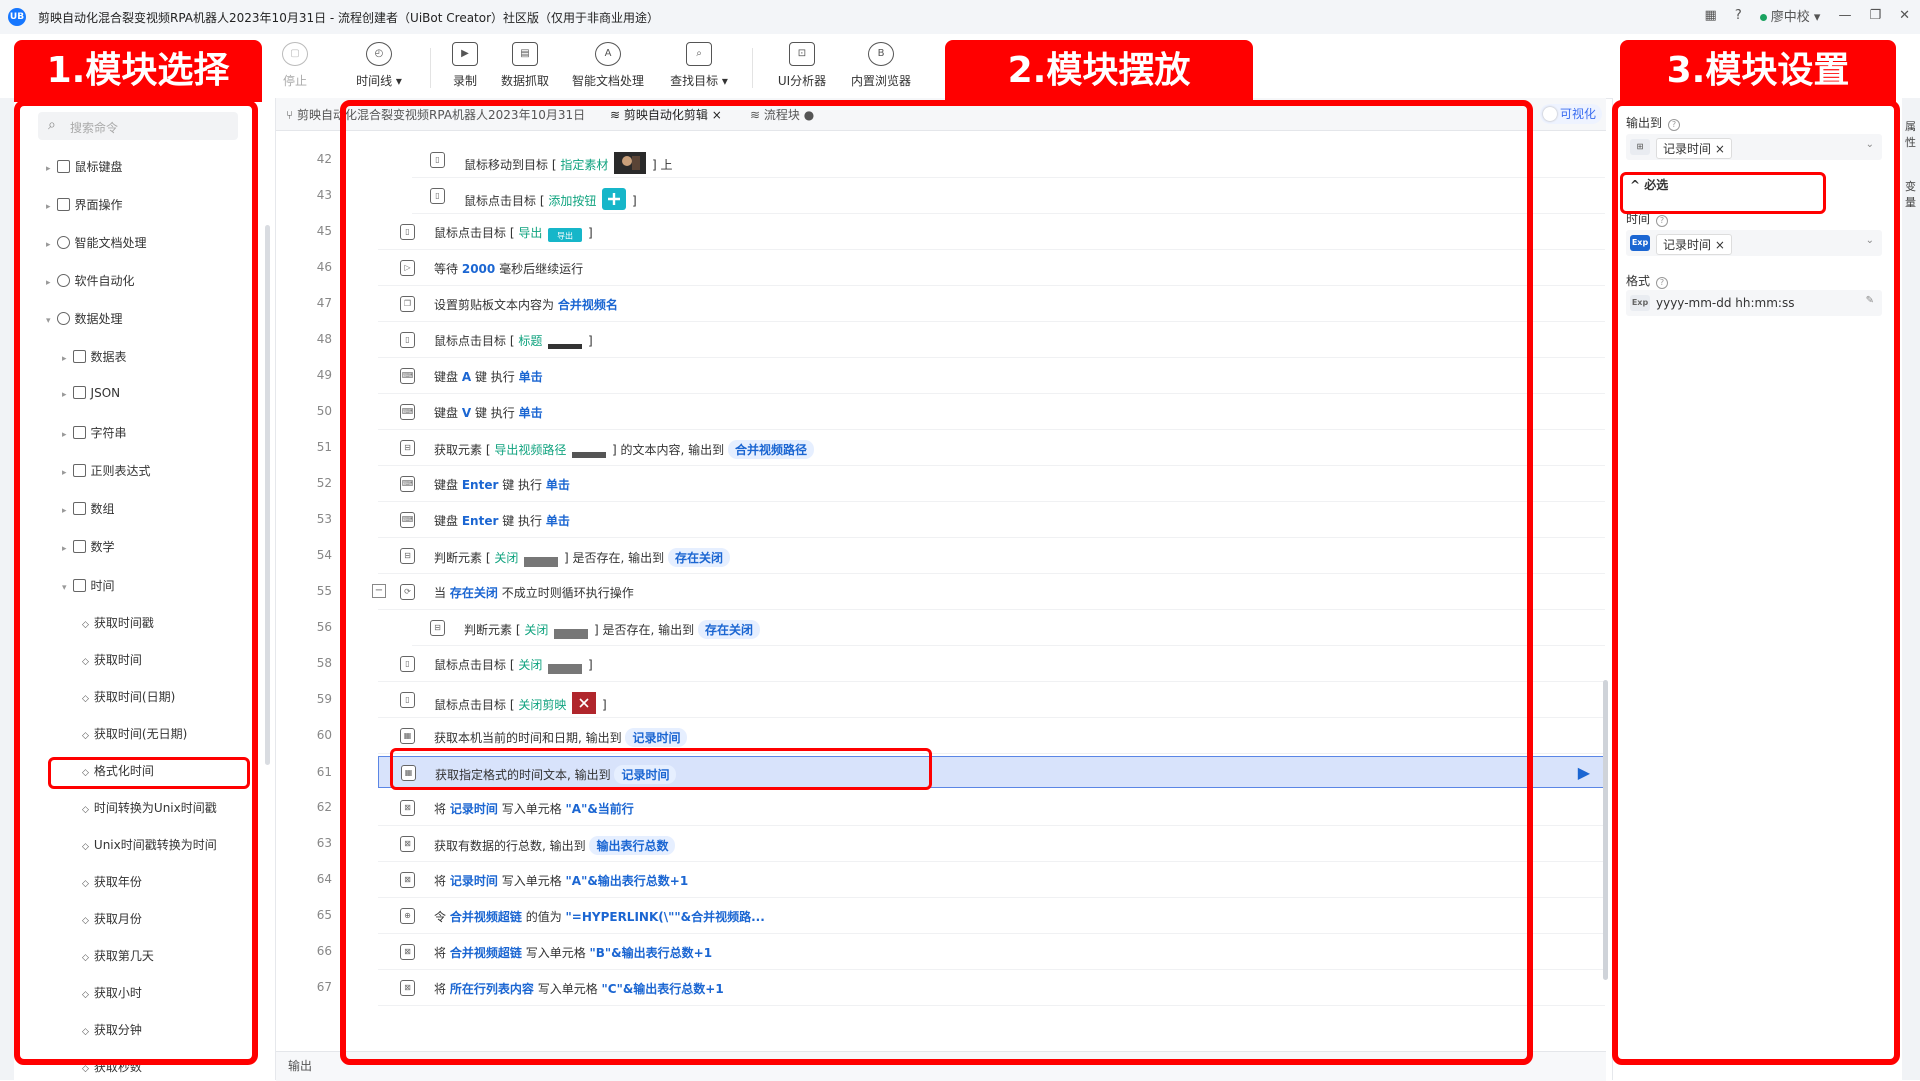 The height and width of the screenshot is (1081, 1920). What do you see at coordinates (881, 54) in the screenshot?
I see `browser-icon: B` at bounding box center [881, 54].